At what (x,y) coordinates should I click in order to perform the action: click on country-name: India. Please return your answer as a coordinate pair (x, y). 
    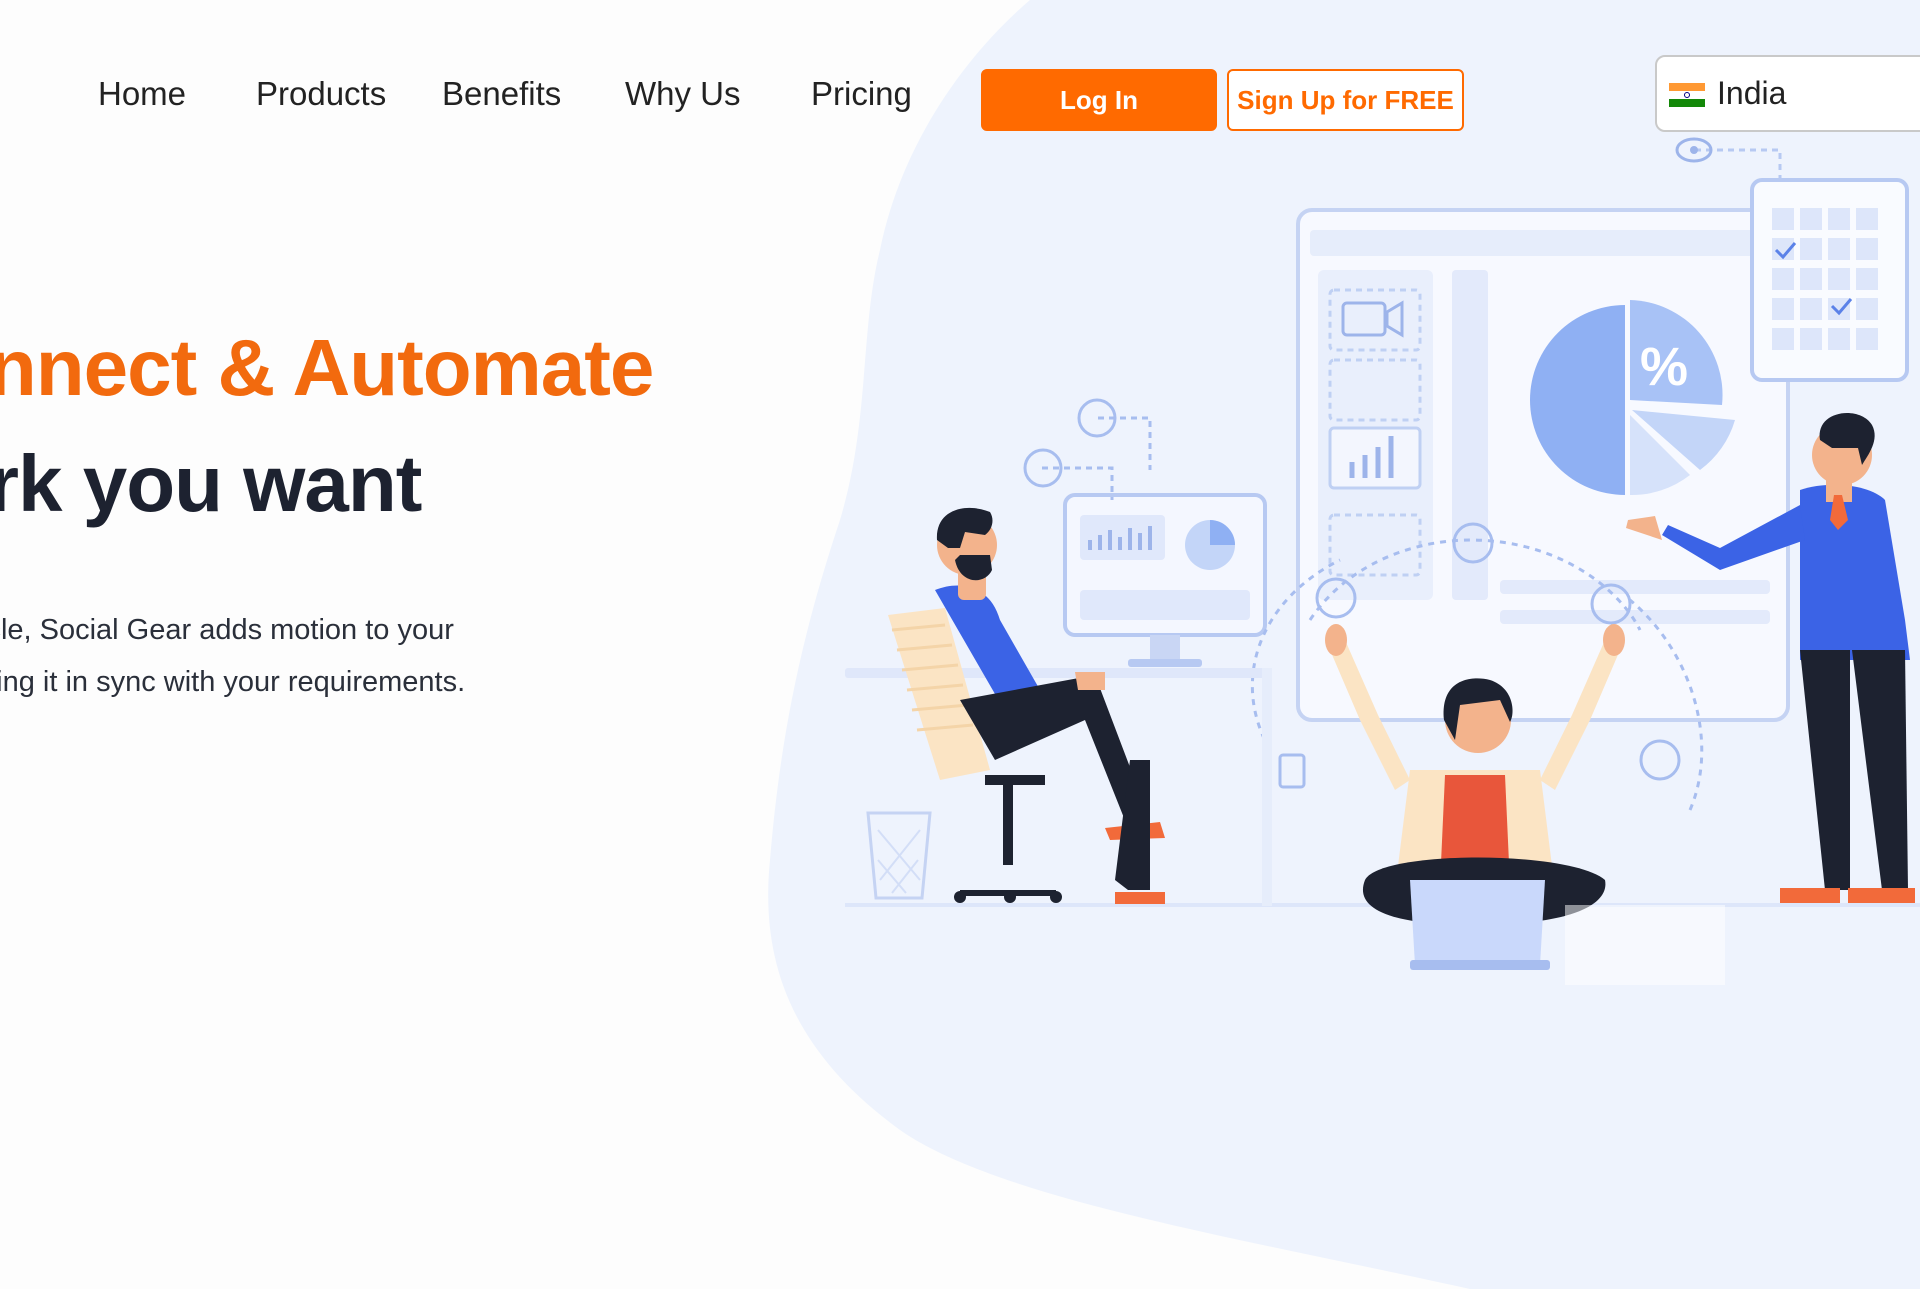
    Looking at the image, I should click on (1752, 93).